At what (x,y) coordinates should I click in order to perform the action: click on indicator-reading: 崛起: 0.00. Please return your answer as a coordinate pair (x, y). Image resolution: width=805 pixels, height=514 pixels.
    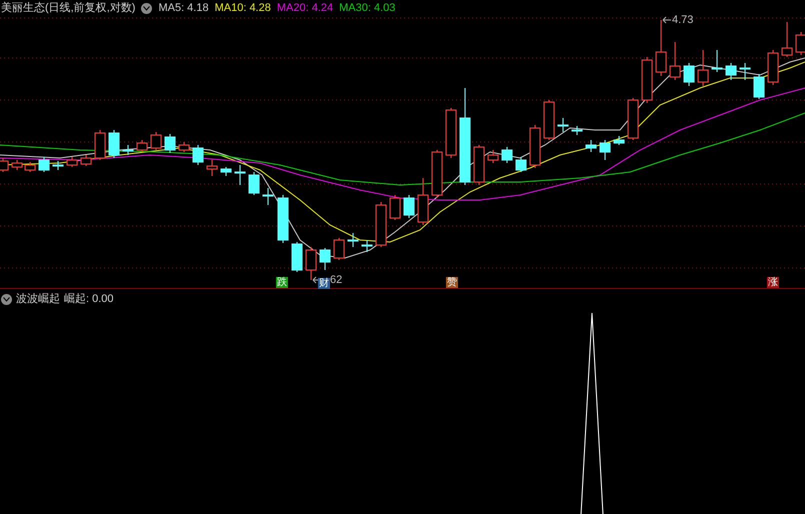
    Looking at the image, I should click on (89, 299).